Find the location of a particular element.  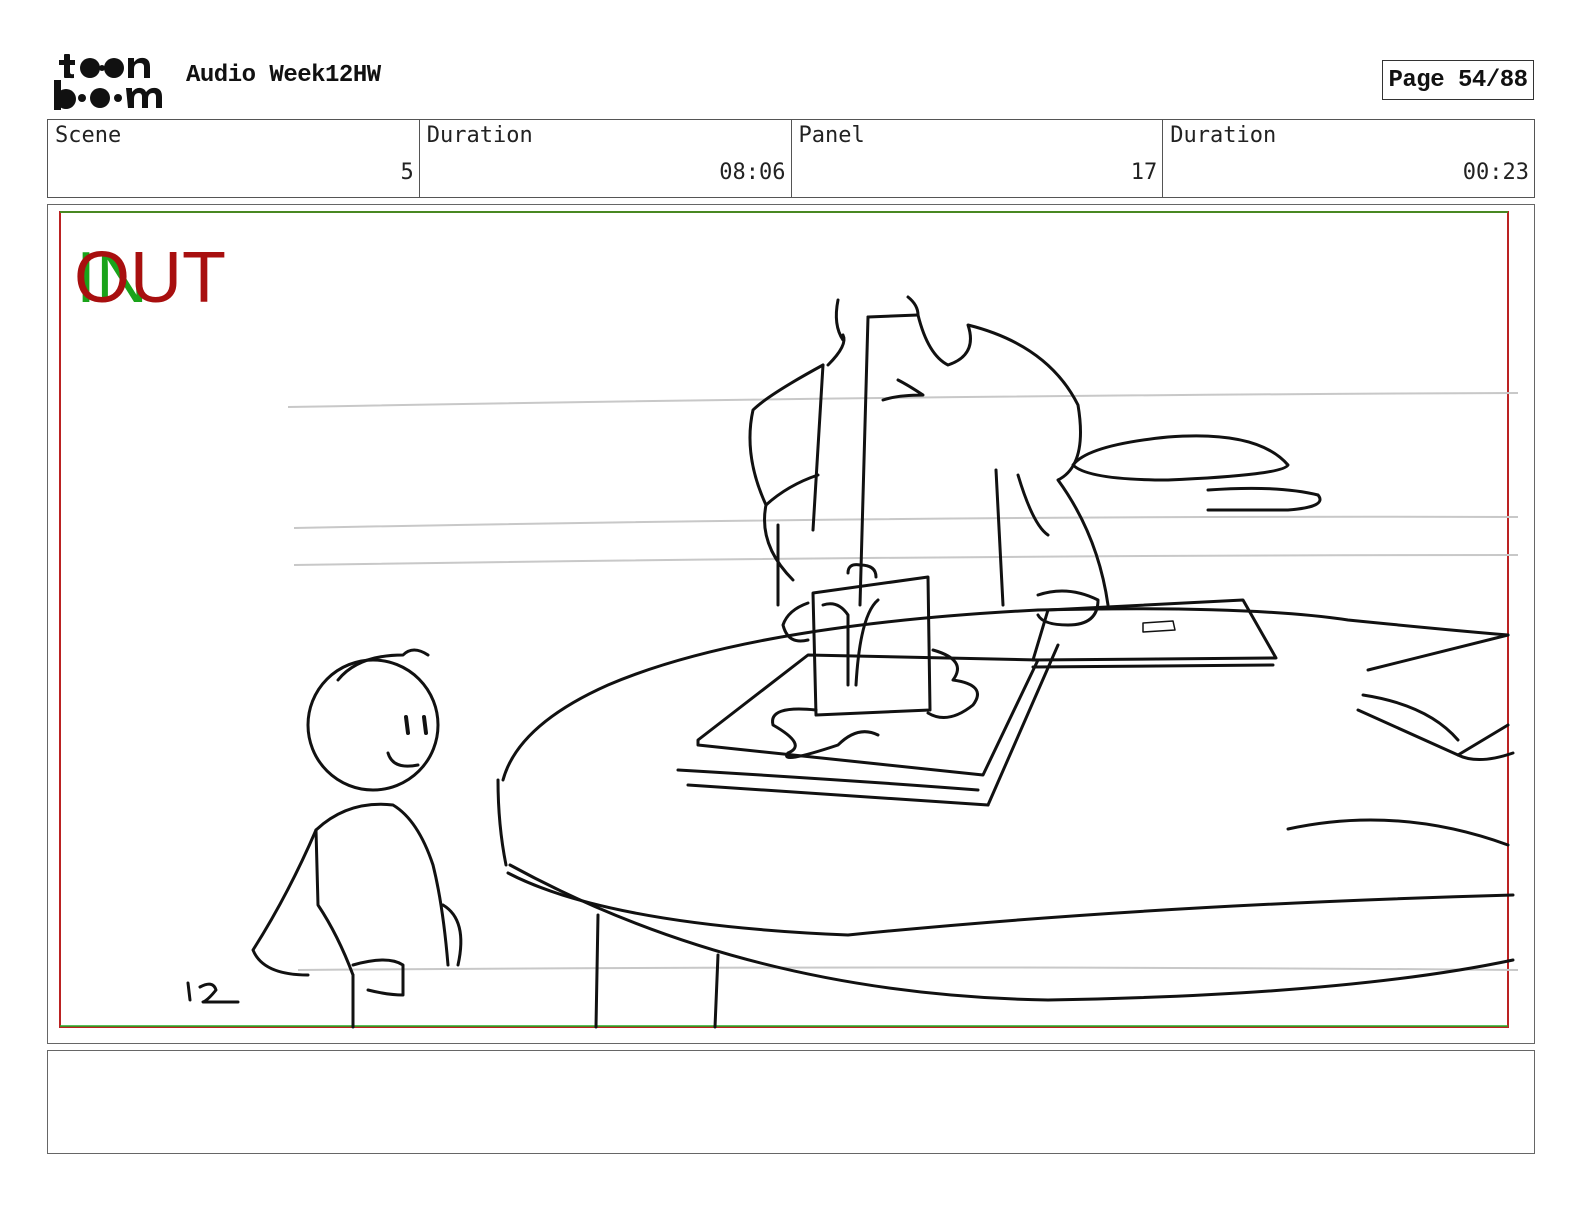

panel-value: 17 is located at coordinates (1144, 172).